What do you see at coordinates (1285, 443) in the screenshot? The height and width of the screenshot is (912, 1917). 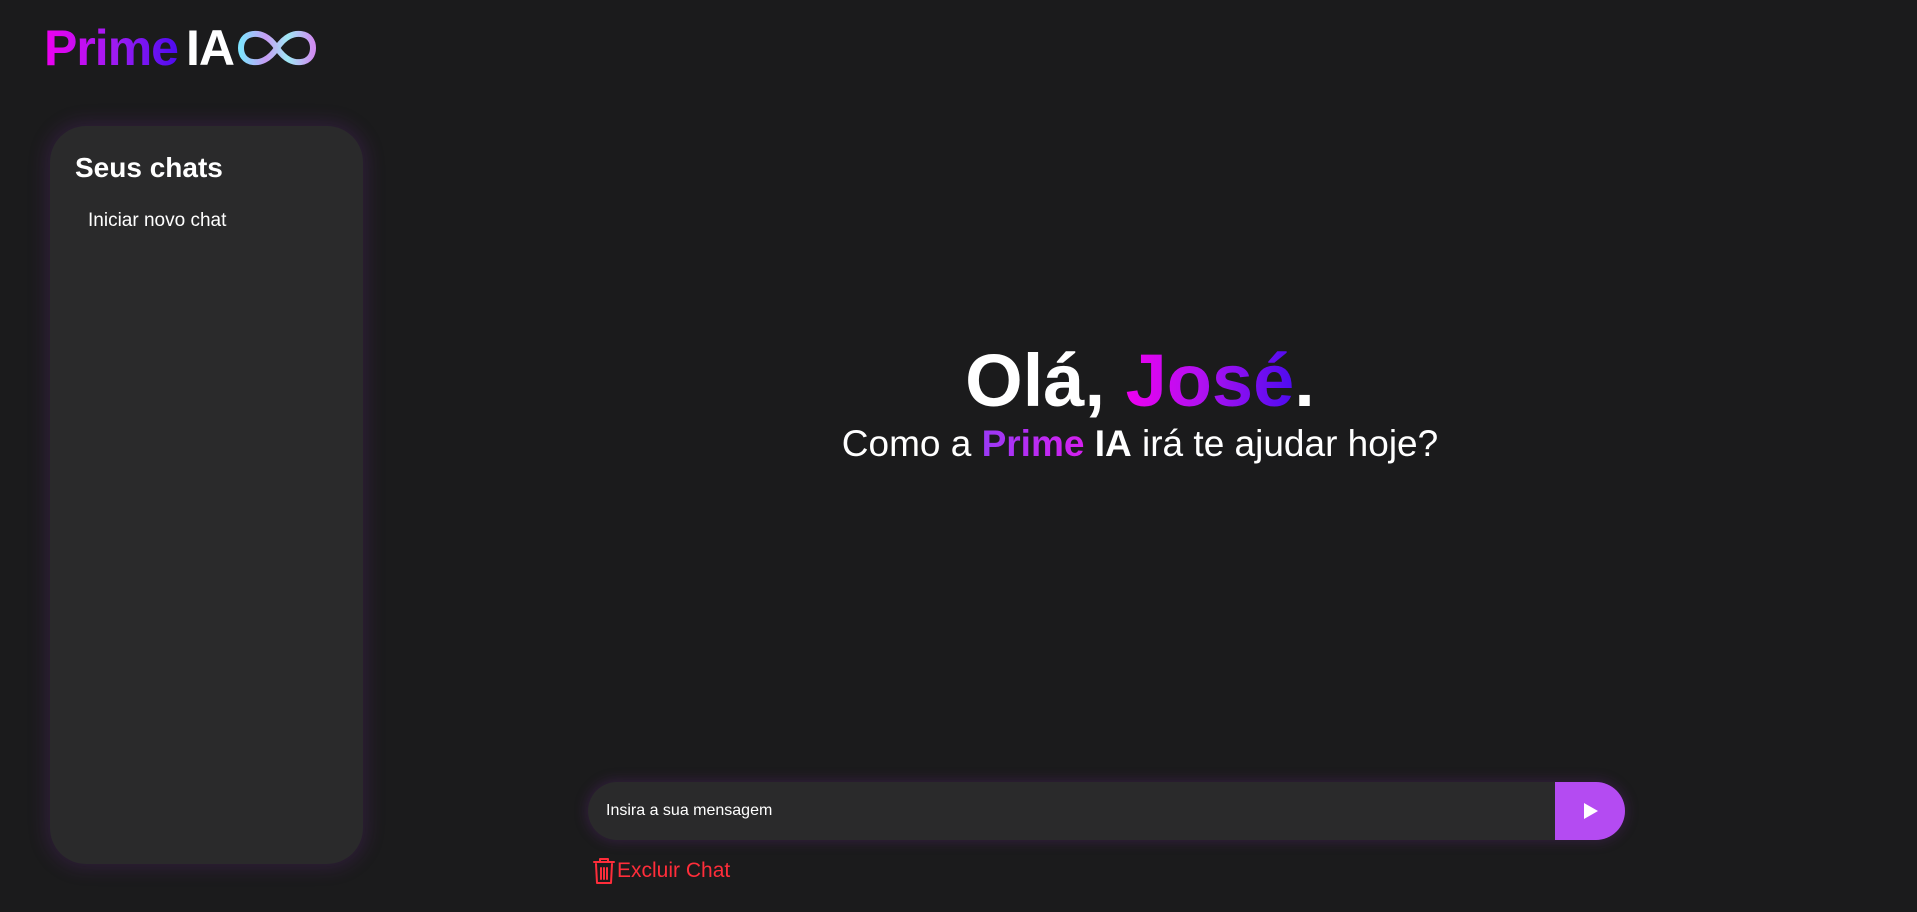 I see `greeting-subtitle-suffix: irá te ajudar hoje?` at bounding box center [1285, 443].